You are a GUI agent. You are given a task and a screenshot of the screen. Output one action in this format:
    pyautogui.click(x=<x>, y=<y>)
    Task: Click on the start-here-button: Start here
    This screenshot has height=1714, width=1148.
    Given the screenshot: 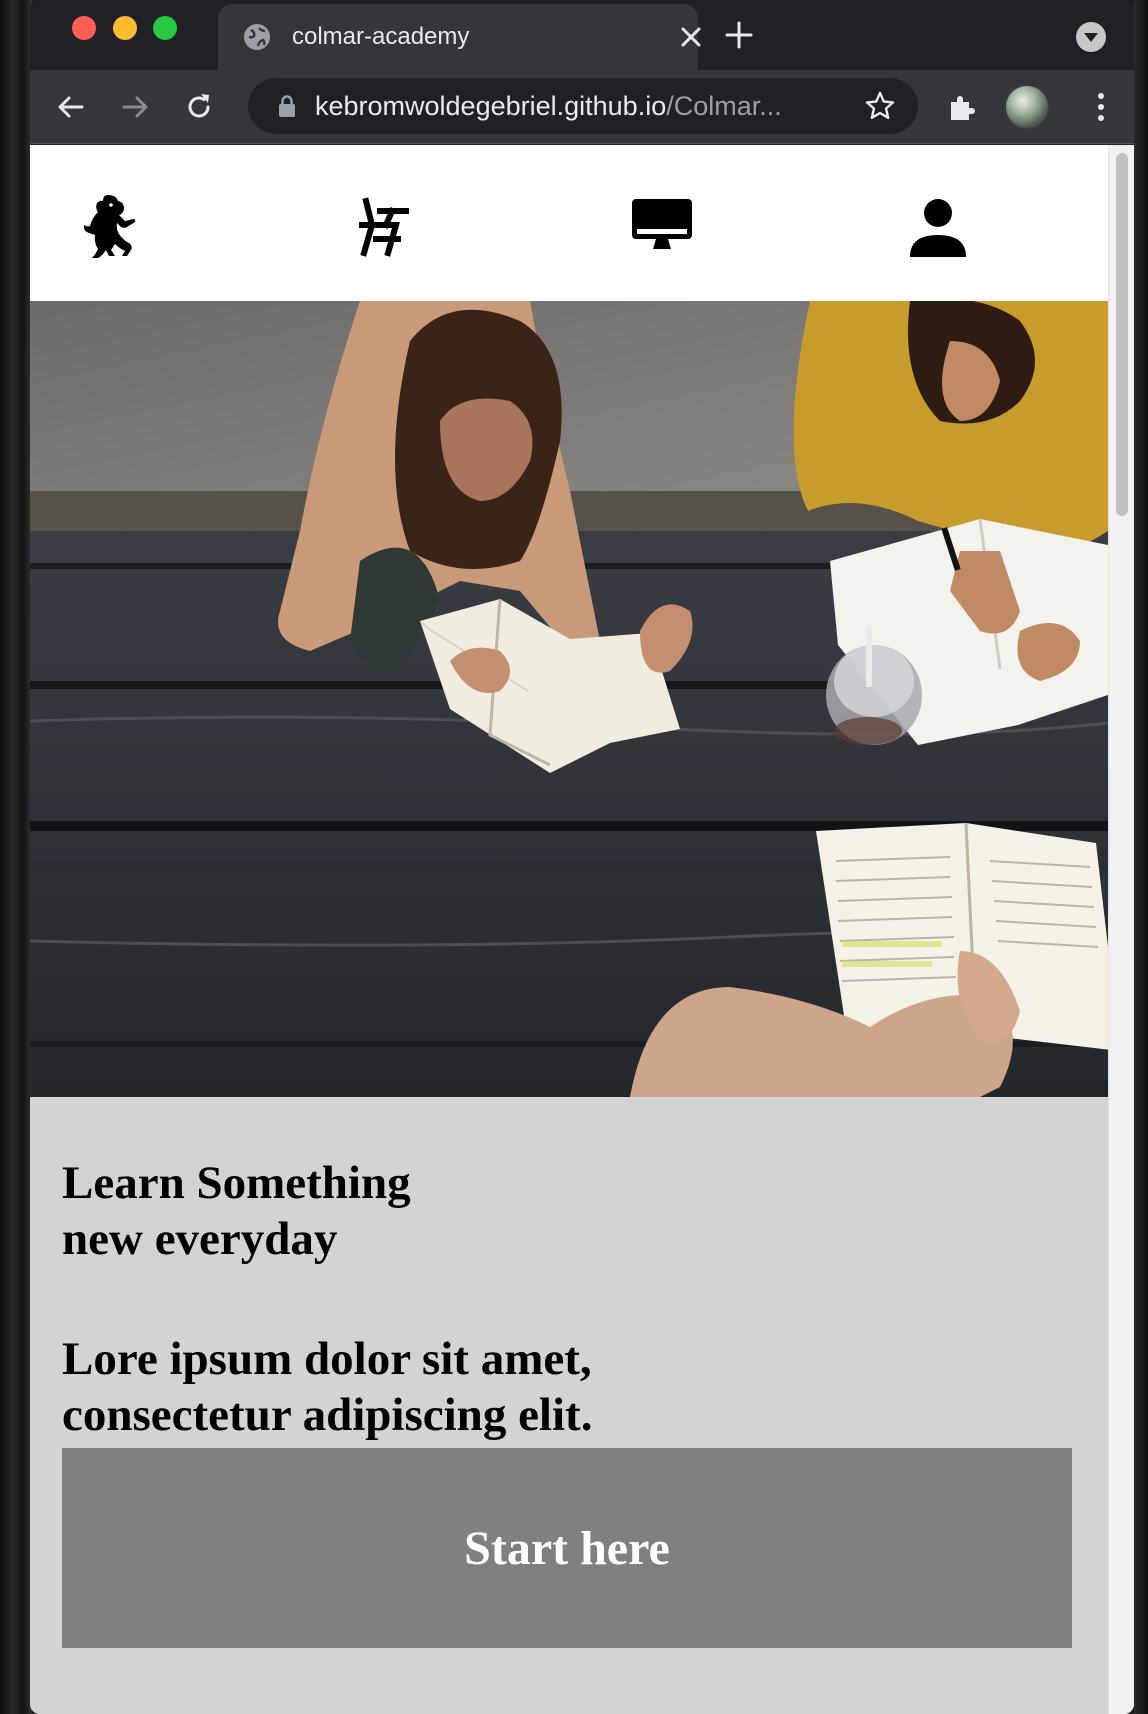 What is the action you would take?
    pyautogui.click(x=567, y=1548)
    